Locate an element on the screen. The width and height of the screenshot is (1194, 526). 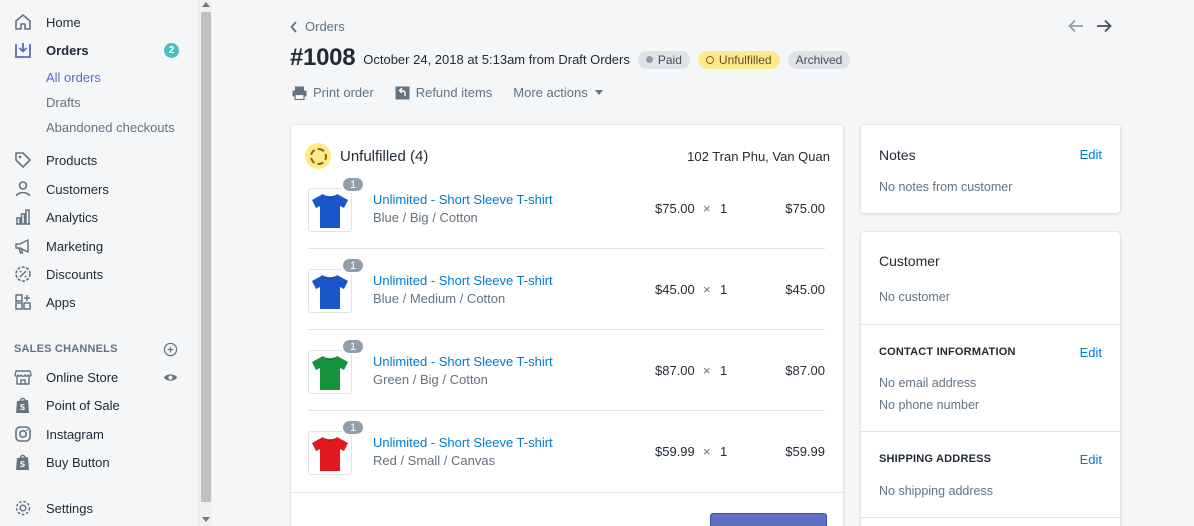
refund-icon is located at coordinates (402, 92).